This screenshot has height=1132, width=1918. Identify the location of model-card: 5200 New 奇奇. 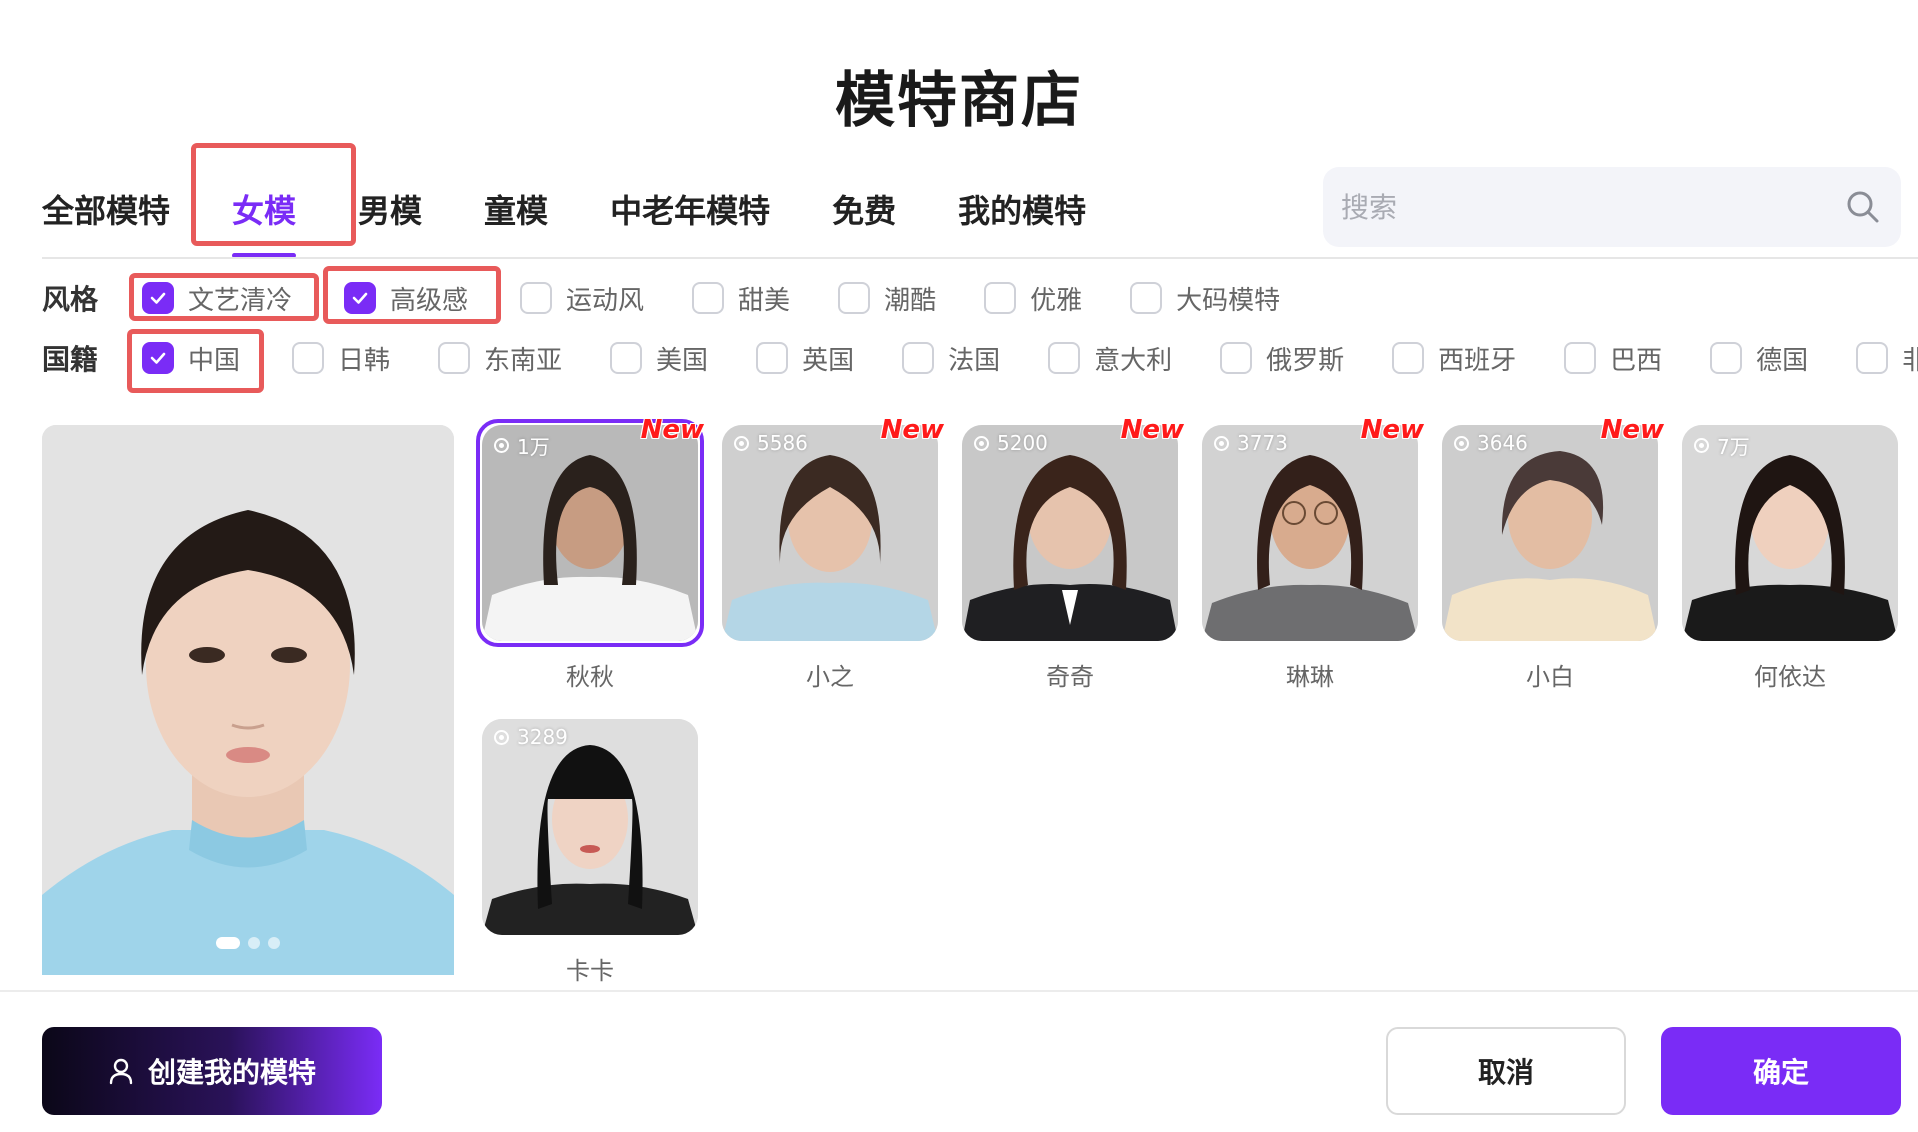
(1073, 553).